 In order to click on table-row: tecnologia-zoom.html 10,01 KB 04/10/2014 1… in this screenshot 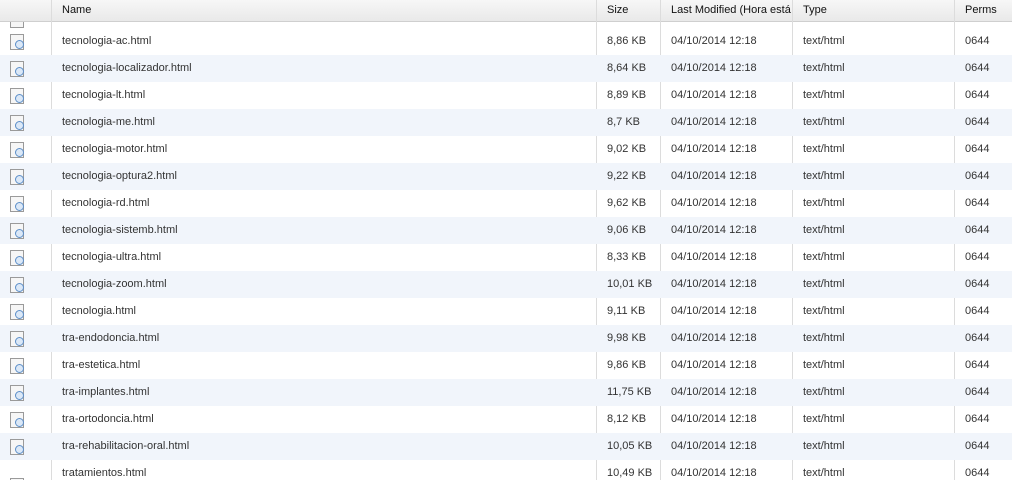, I will do `click(506, 284)`.